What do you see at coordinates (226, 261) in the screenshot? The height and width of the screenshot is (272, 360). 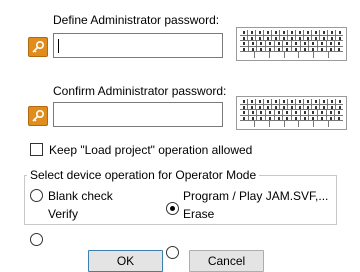 I see `cancel-button: Cancel` at bounding box center [226, 261].